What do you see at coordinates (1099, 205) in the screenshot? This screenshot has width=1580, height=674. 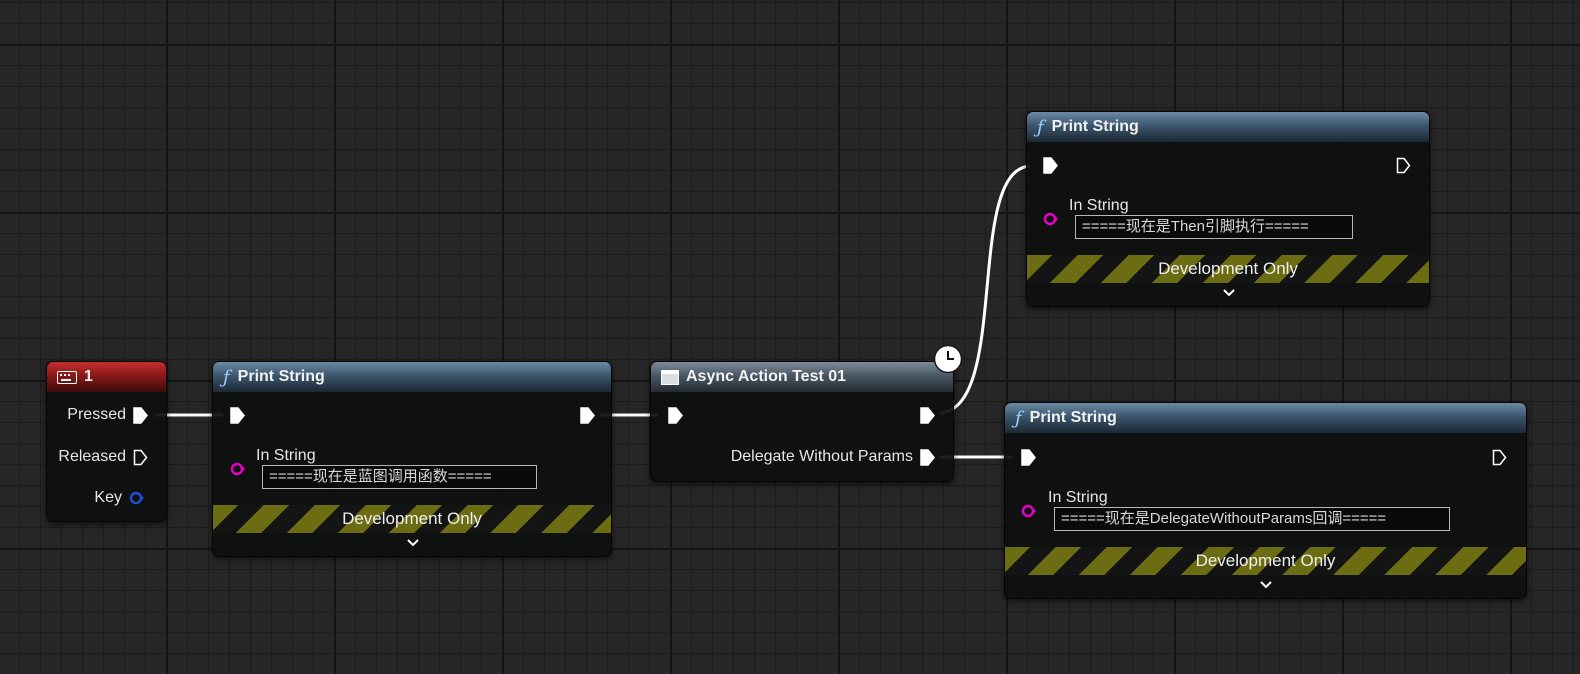 I see `in-string-label-2: In String` at bounding box center [1099, 205].